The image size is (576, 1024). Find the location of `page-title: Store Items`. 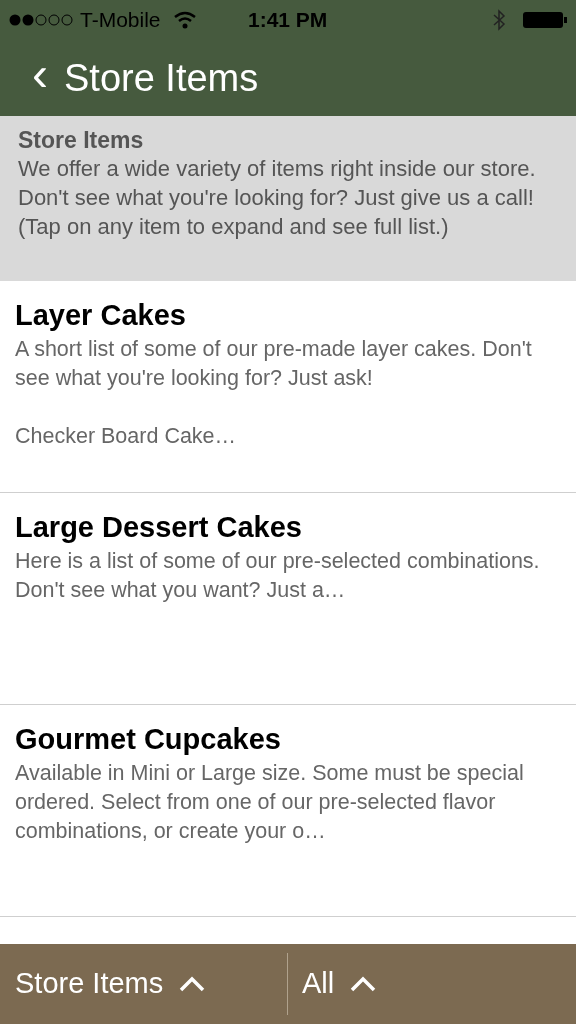

page-title: Store Items is located at coordinates (161, 78).